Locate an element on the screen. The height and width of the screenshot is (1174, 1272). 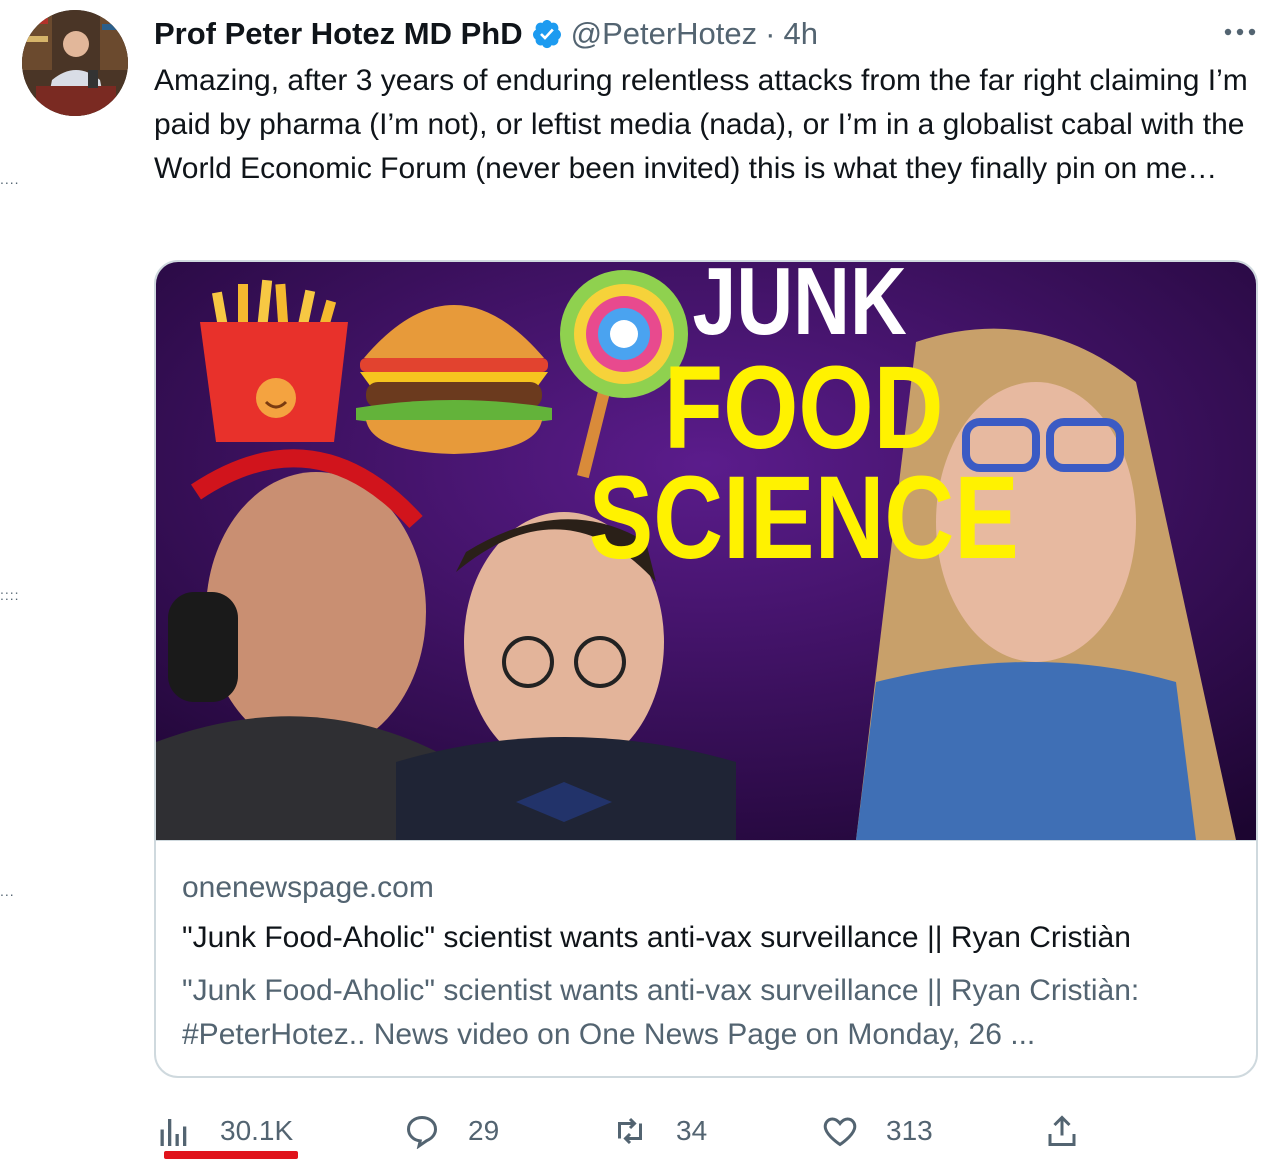
share-button is located at coordinates (1076, 1131).